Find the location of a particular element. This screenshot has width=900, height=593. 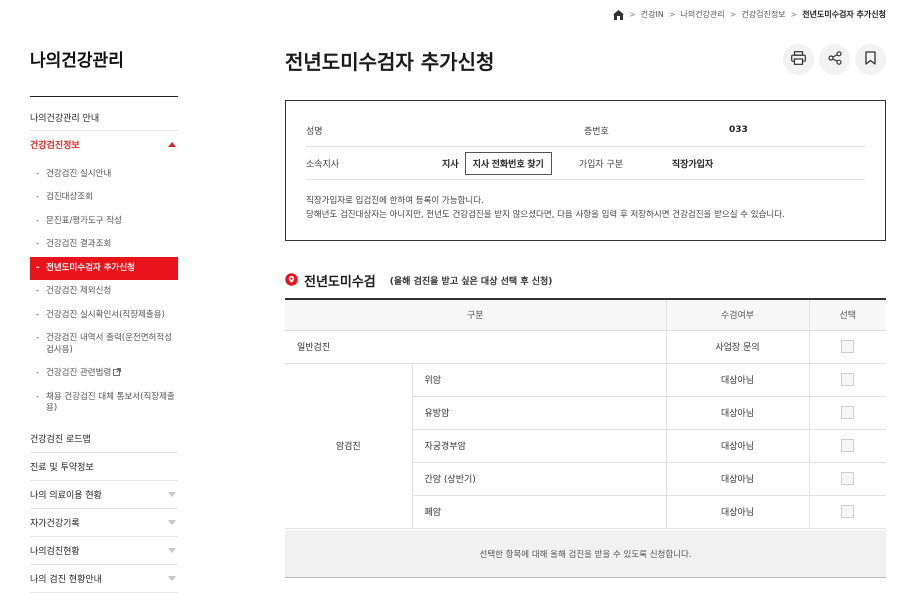

exam-status: 사업장 문의 is located at coordinates (737, 347).